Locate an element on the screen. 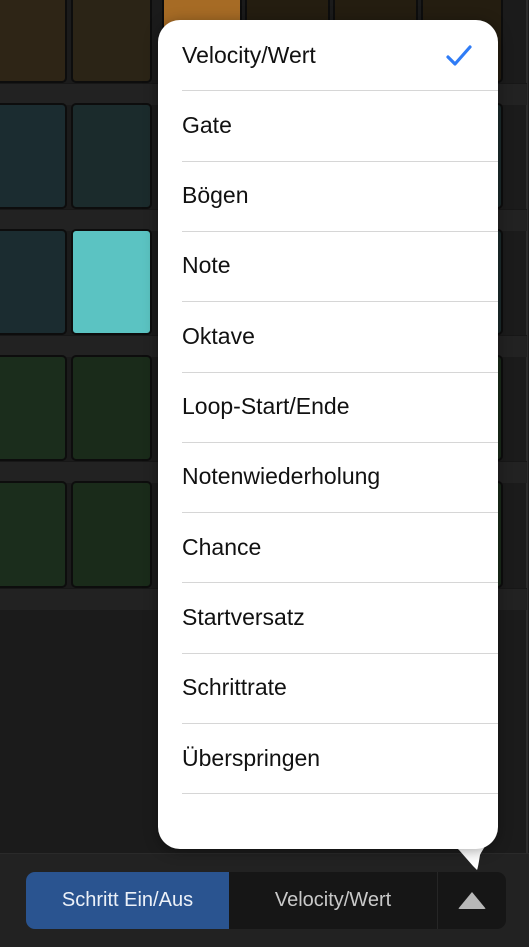 Image resolution: width=529 pixels, height=947 pixels. menu-separator is located at coordinates (340, 794).